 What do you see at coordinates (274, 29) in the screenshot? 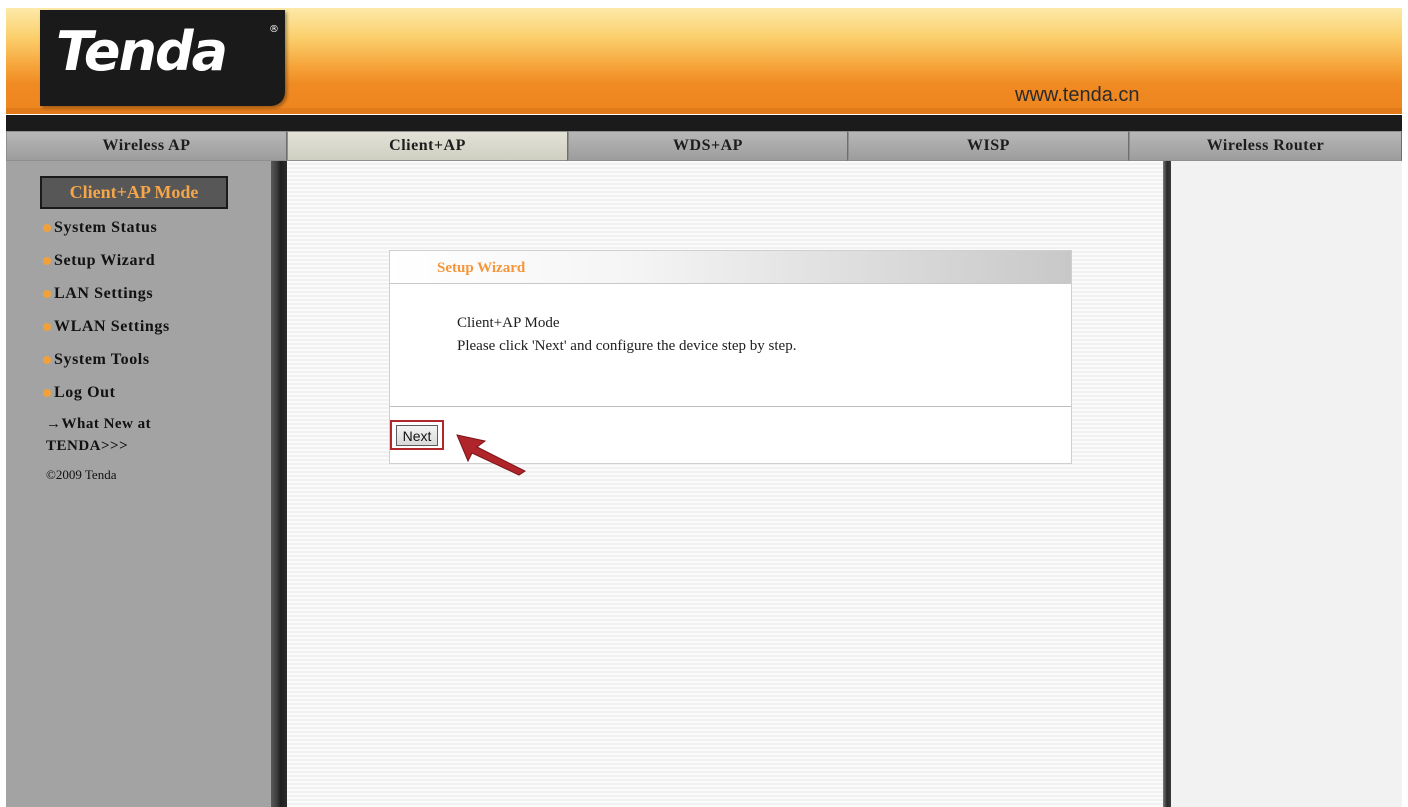
I see `registered-mark: ®` at bounding box center [274, 29].